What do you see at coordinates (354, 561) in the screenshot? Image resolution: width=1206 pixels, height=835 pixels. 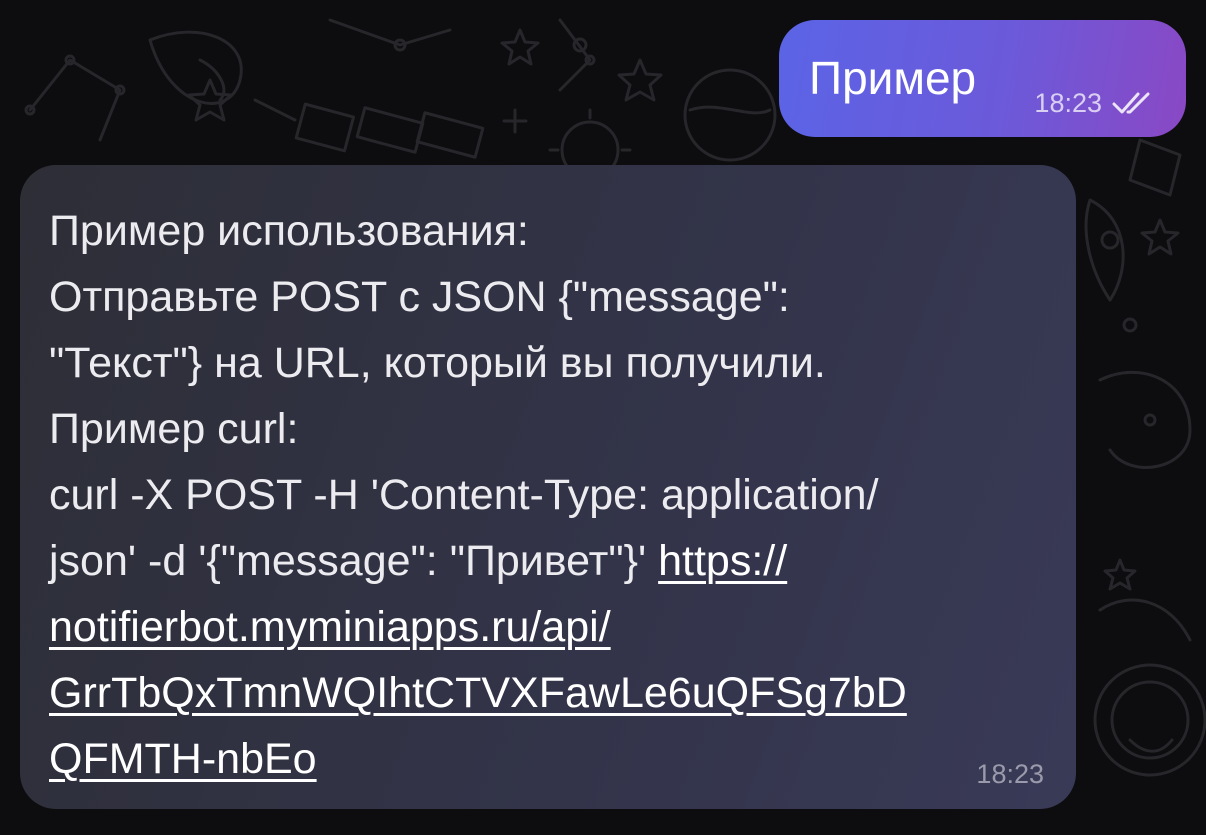 I see `message-line-text: json' -d '{"message": "Привет"}'` at bounding box center [354, 561].